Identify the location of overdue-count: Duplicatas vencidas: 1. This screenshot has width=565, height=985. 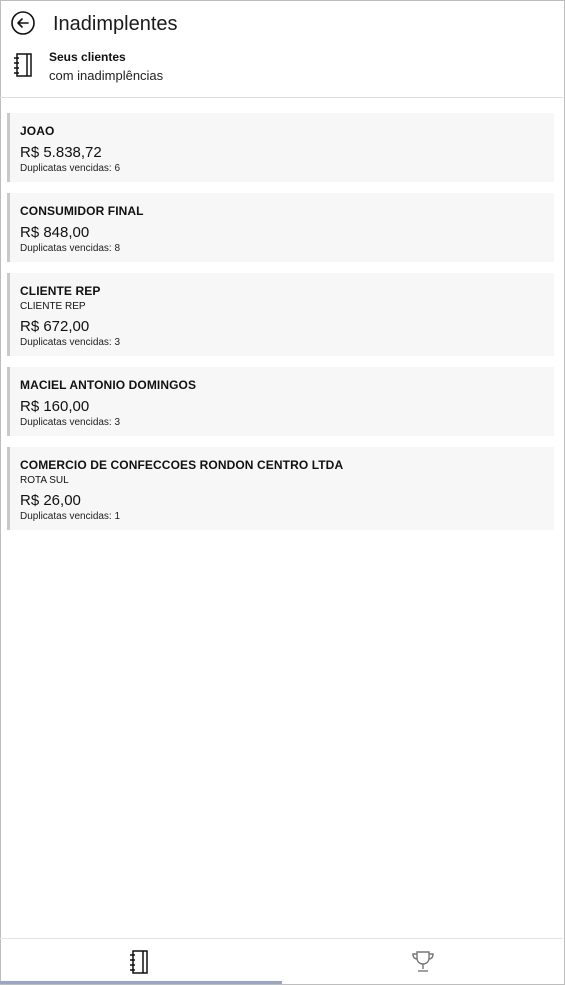
(70, 516).